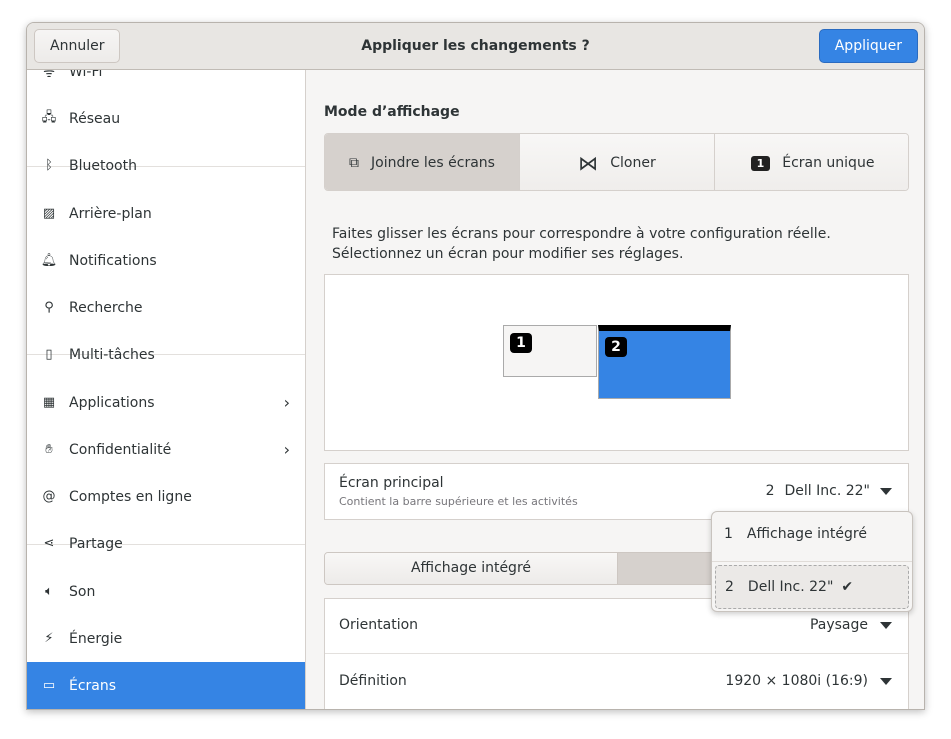  What do you see at coordinates (166, 543) in the screenshot?
I see `sidebar-item-partage: ⋖ Partage` at bounding box center [166, 543].